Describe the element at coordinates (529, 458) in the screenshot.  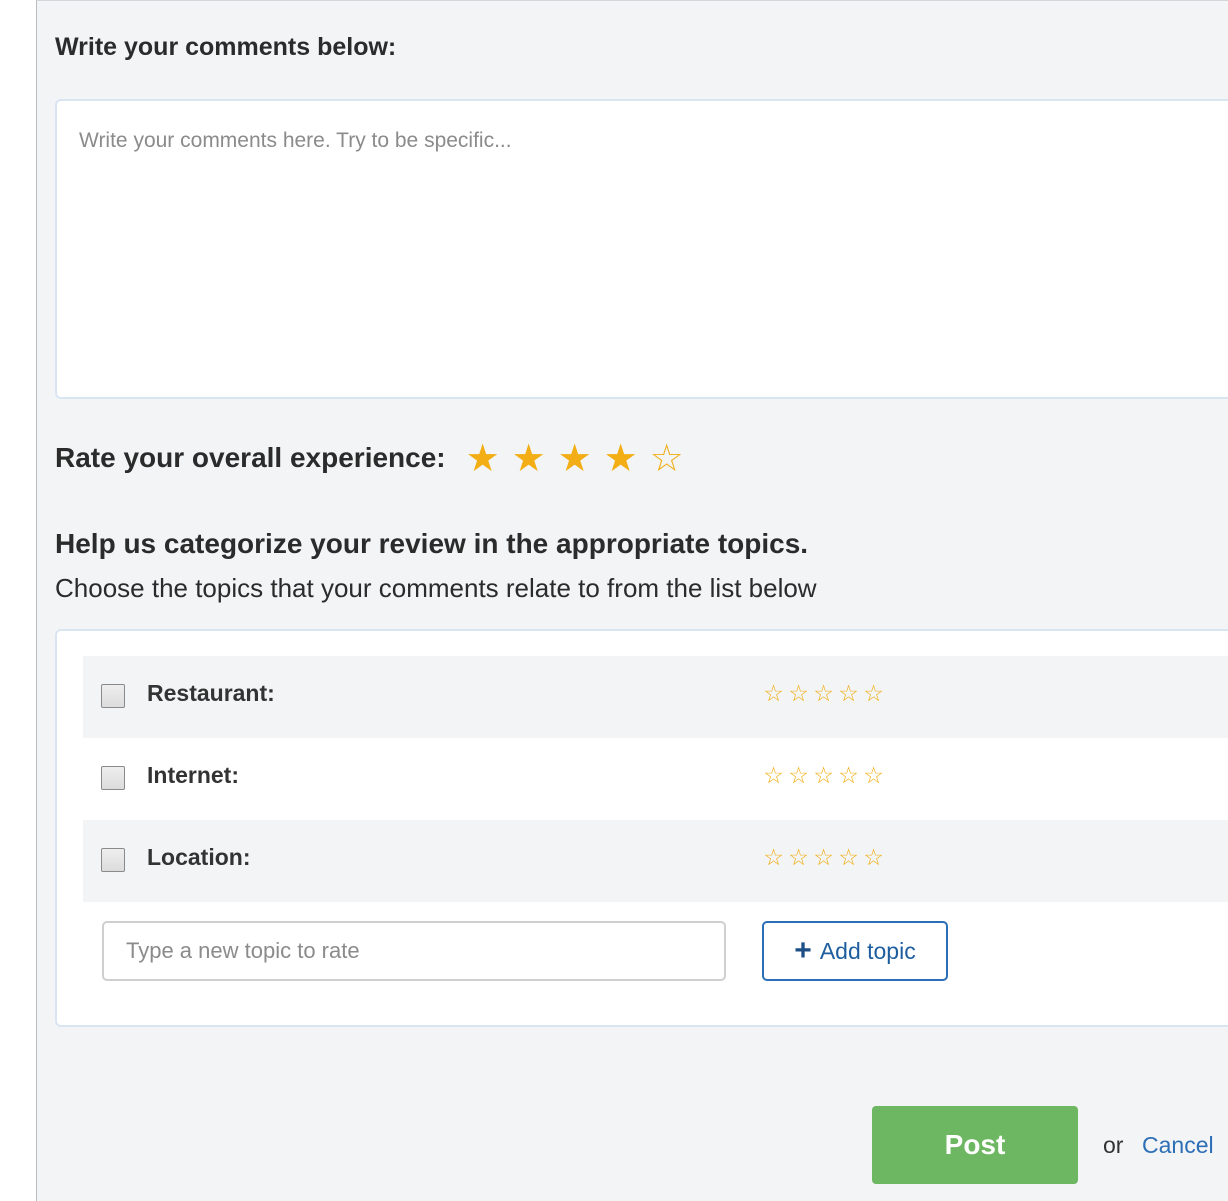
I see `overall-star-2-icon: ★` at that location.